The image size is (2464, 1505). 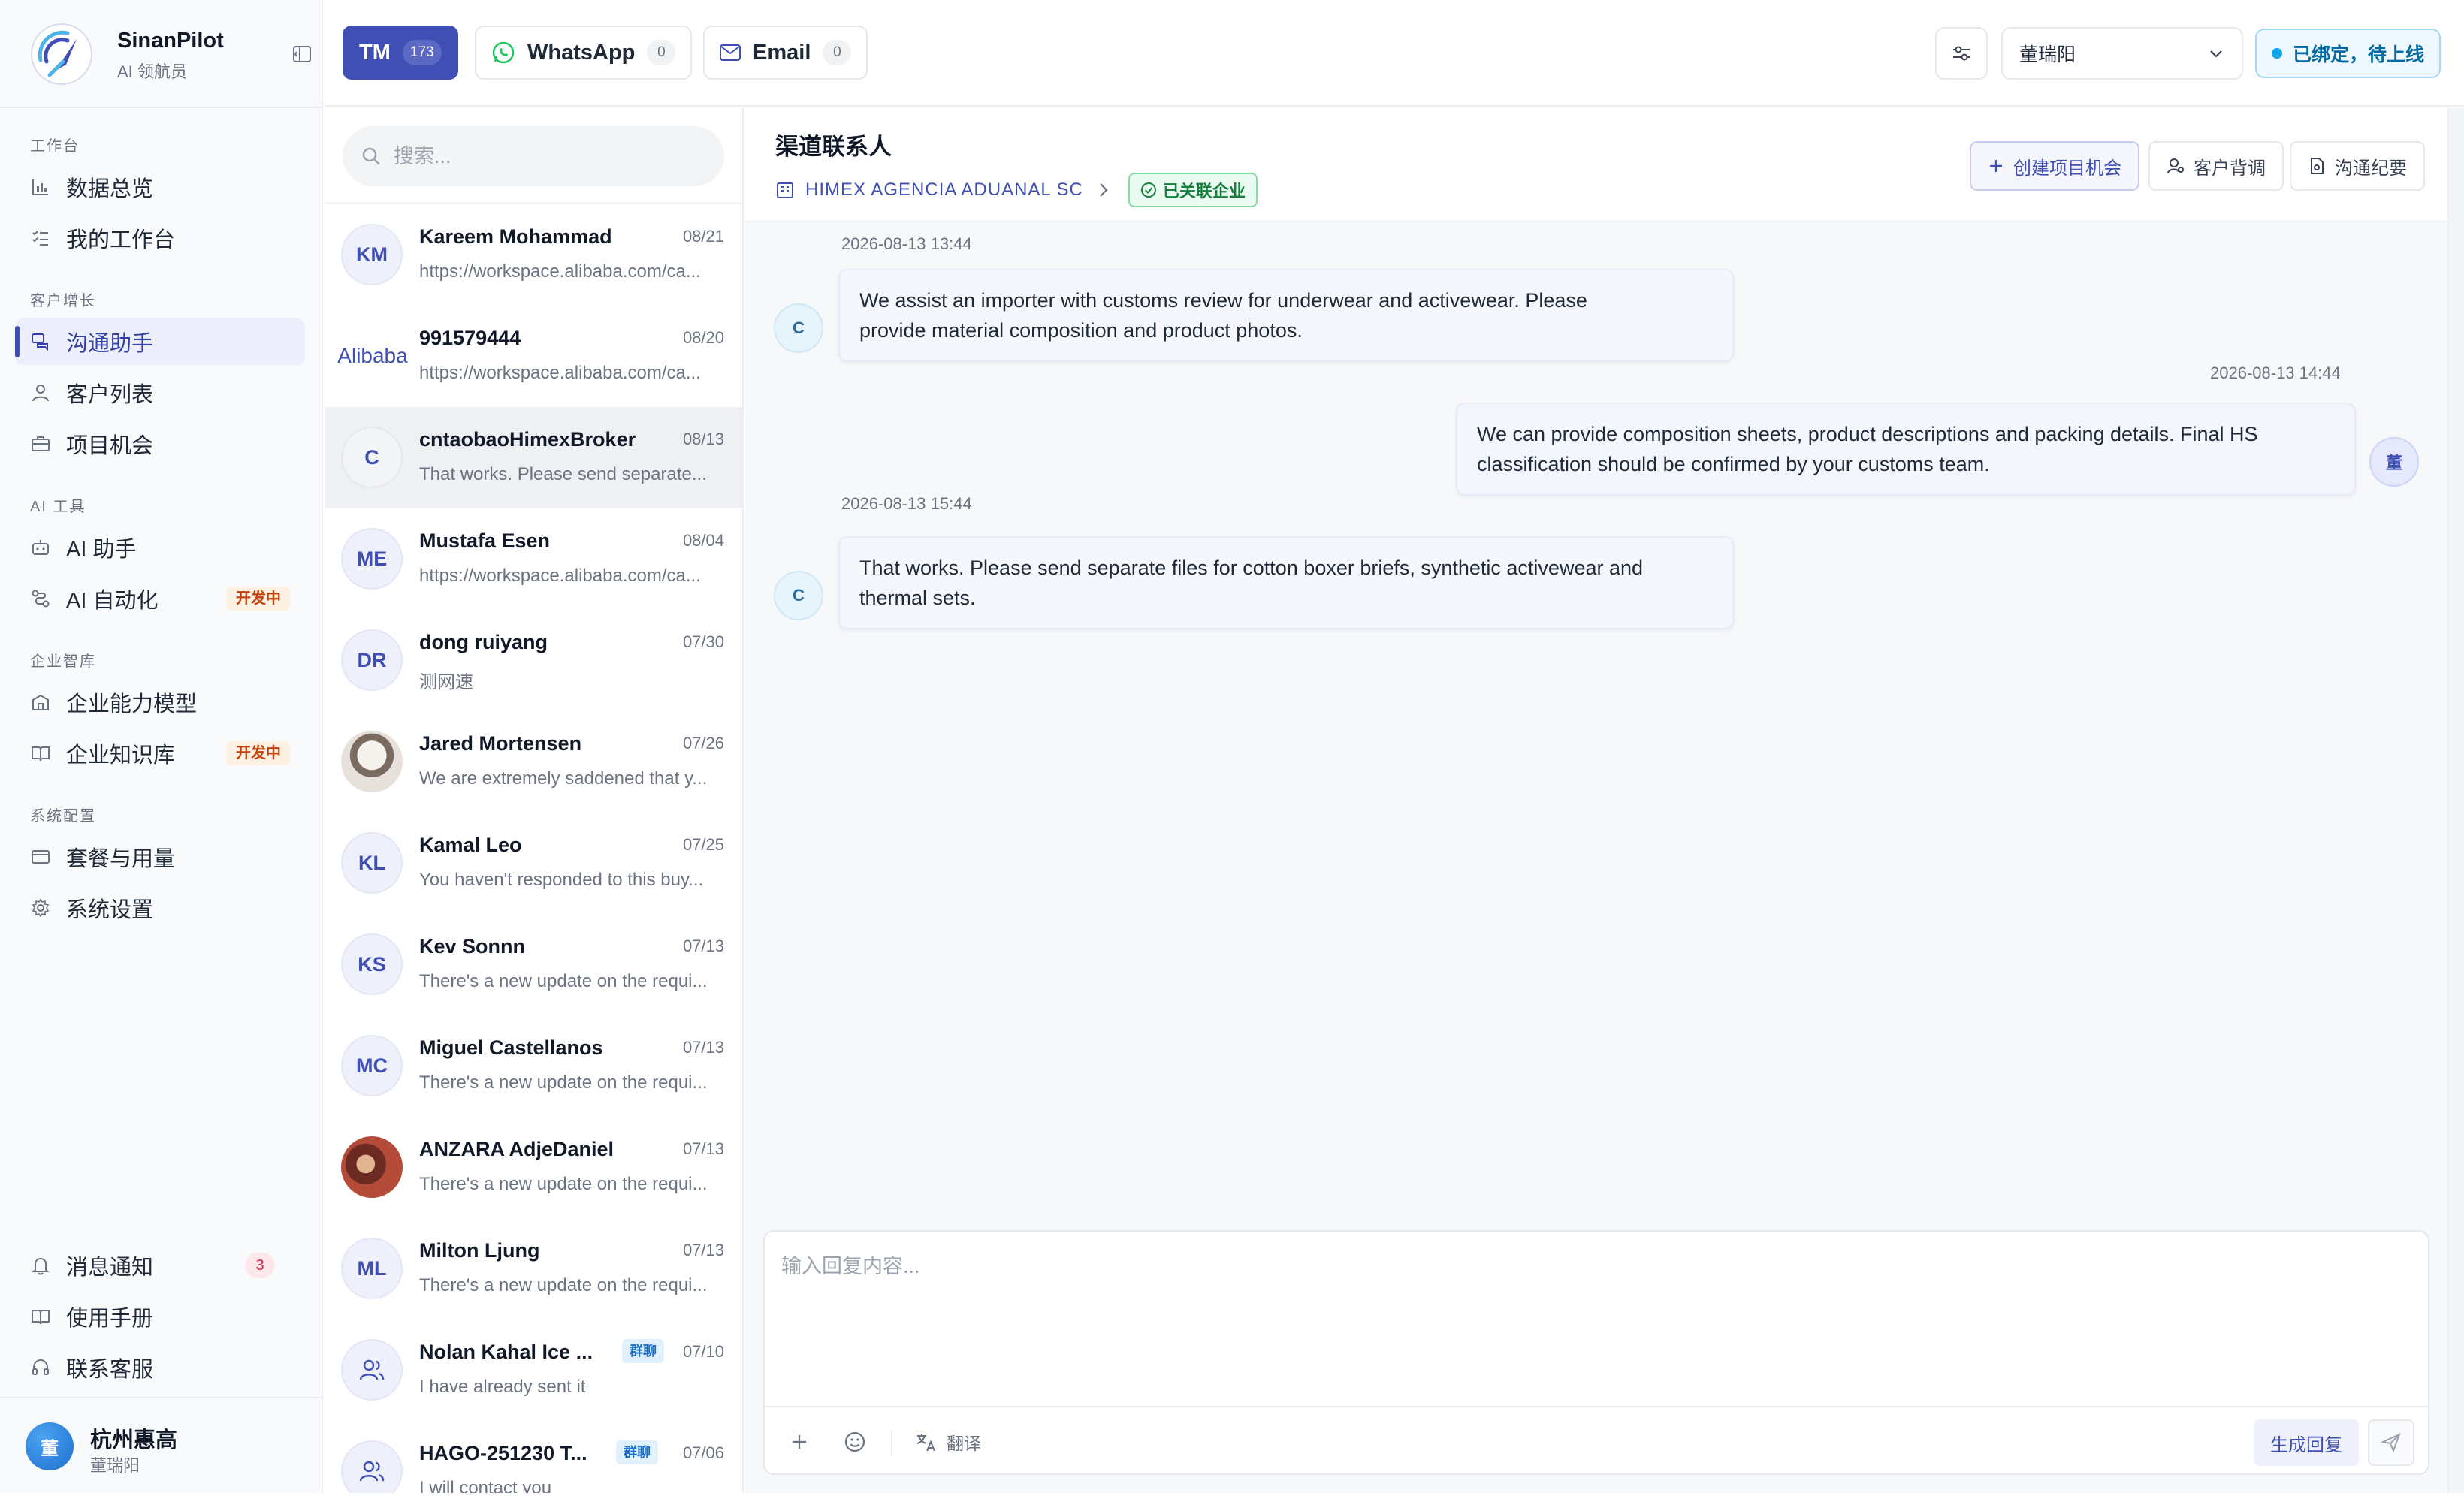 I want to click on user-search-icon, so click(x=2180, y=166).